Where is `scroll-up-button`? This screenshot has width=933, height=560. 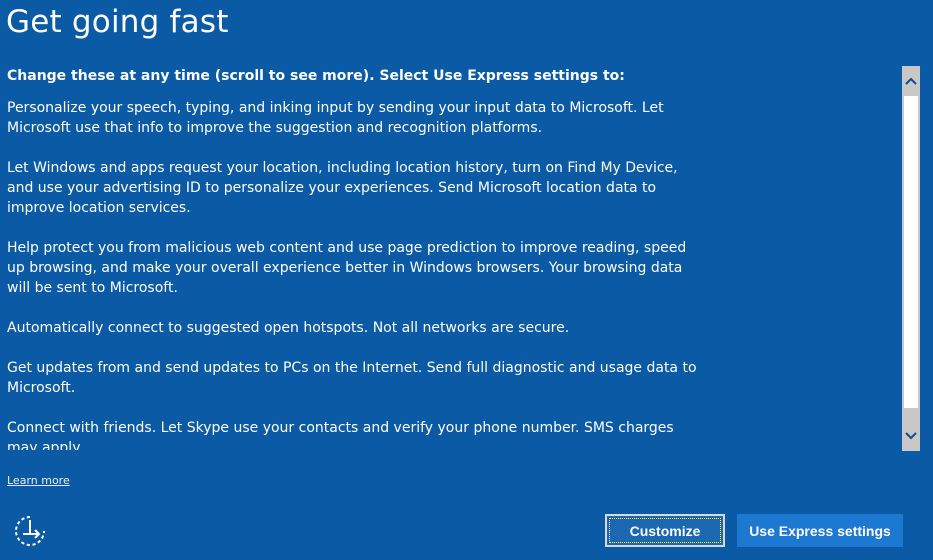
scroll-up-button is located at coordinates (911, 81).